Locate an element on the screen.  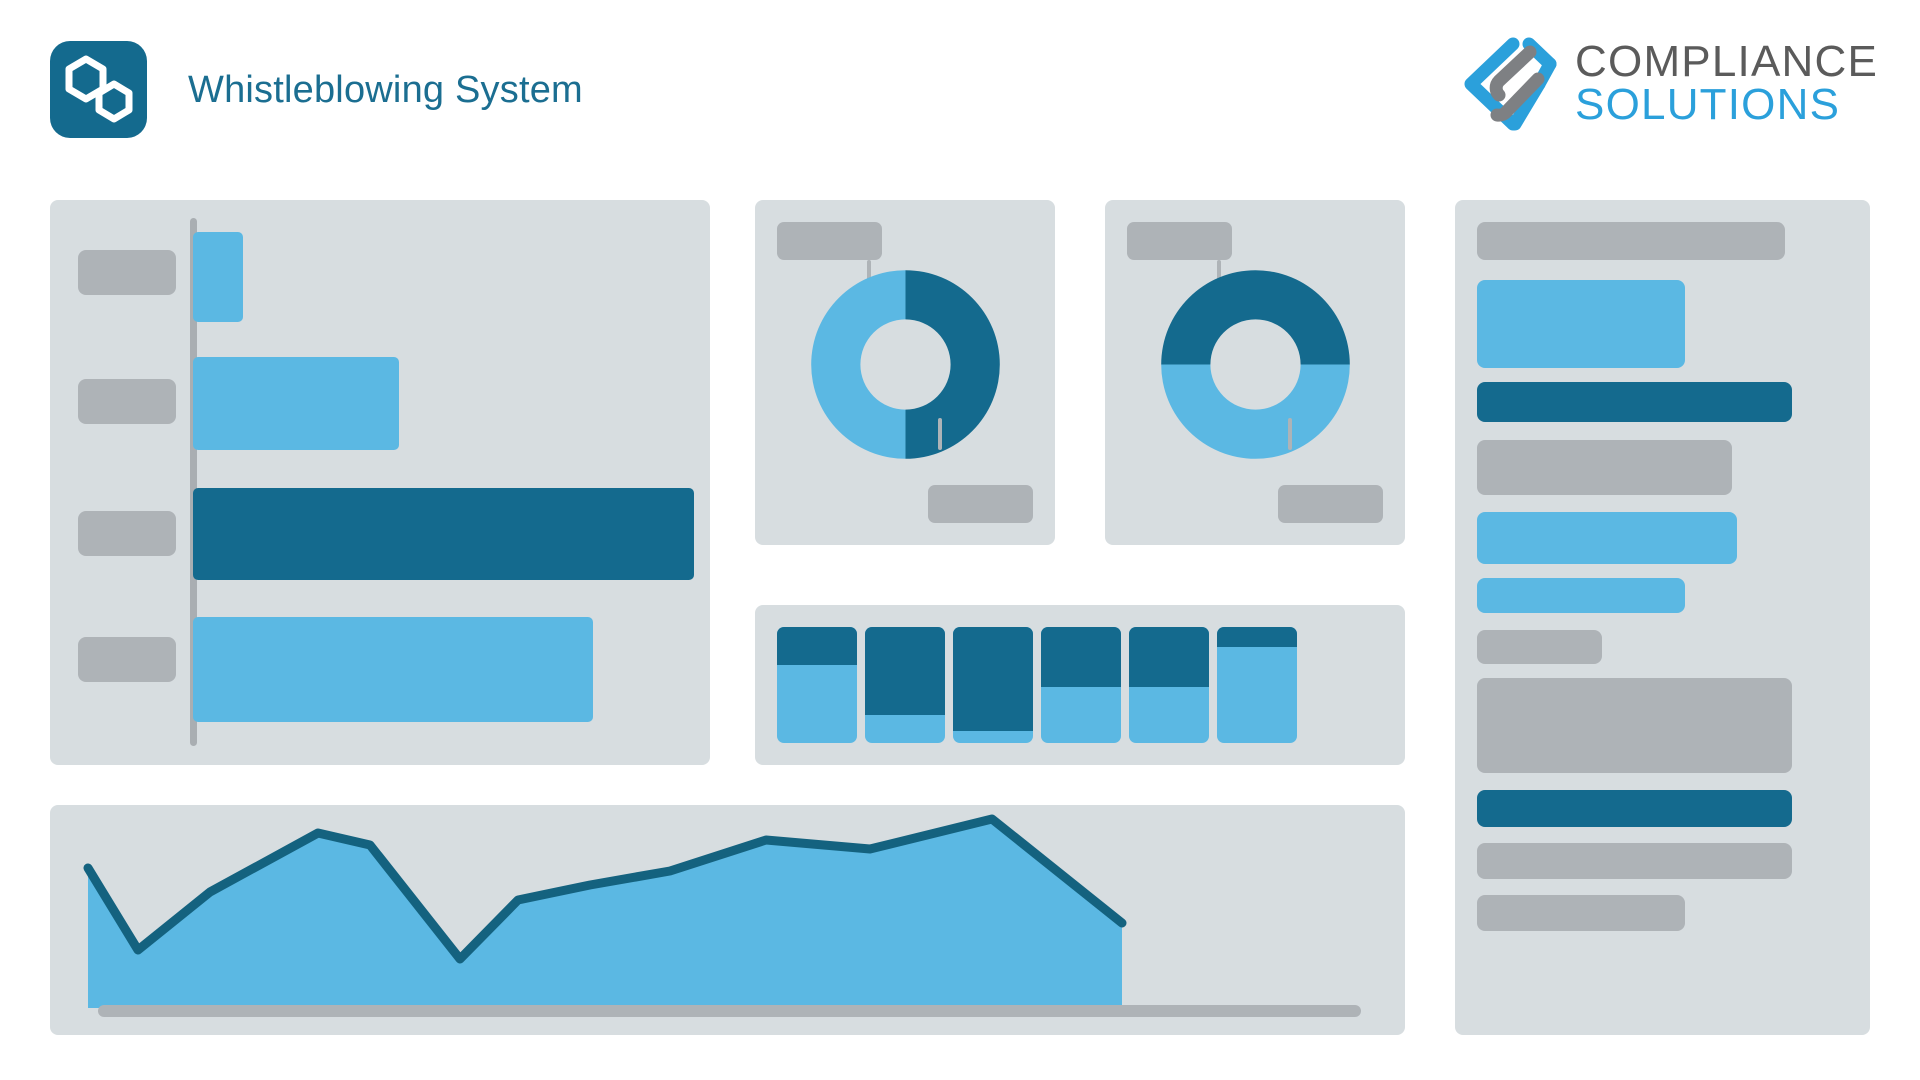
stacked-column-panel is located at coordinates (1080, 685).